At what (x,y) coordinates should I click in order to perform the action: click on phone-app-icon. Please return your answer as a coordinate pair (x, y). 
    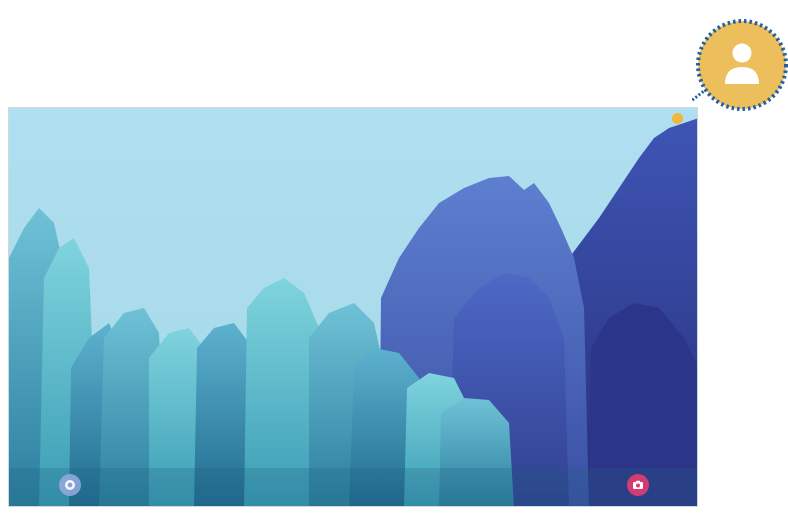
    Looking at the image, I should click on (70, 485).